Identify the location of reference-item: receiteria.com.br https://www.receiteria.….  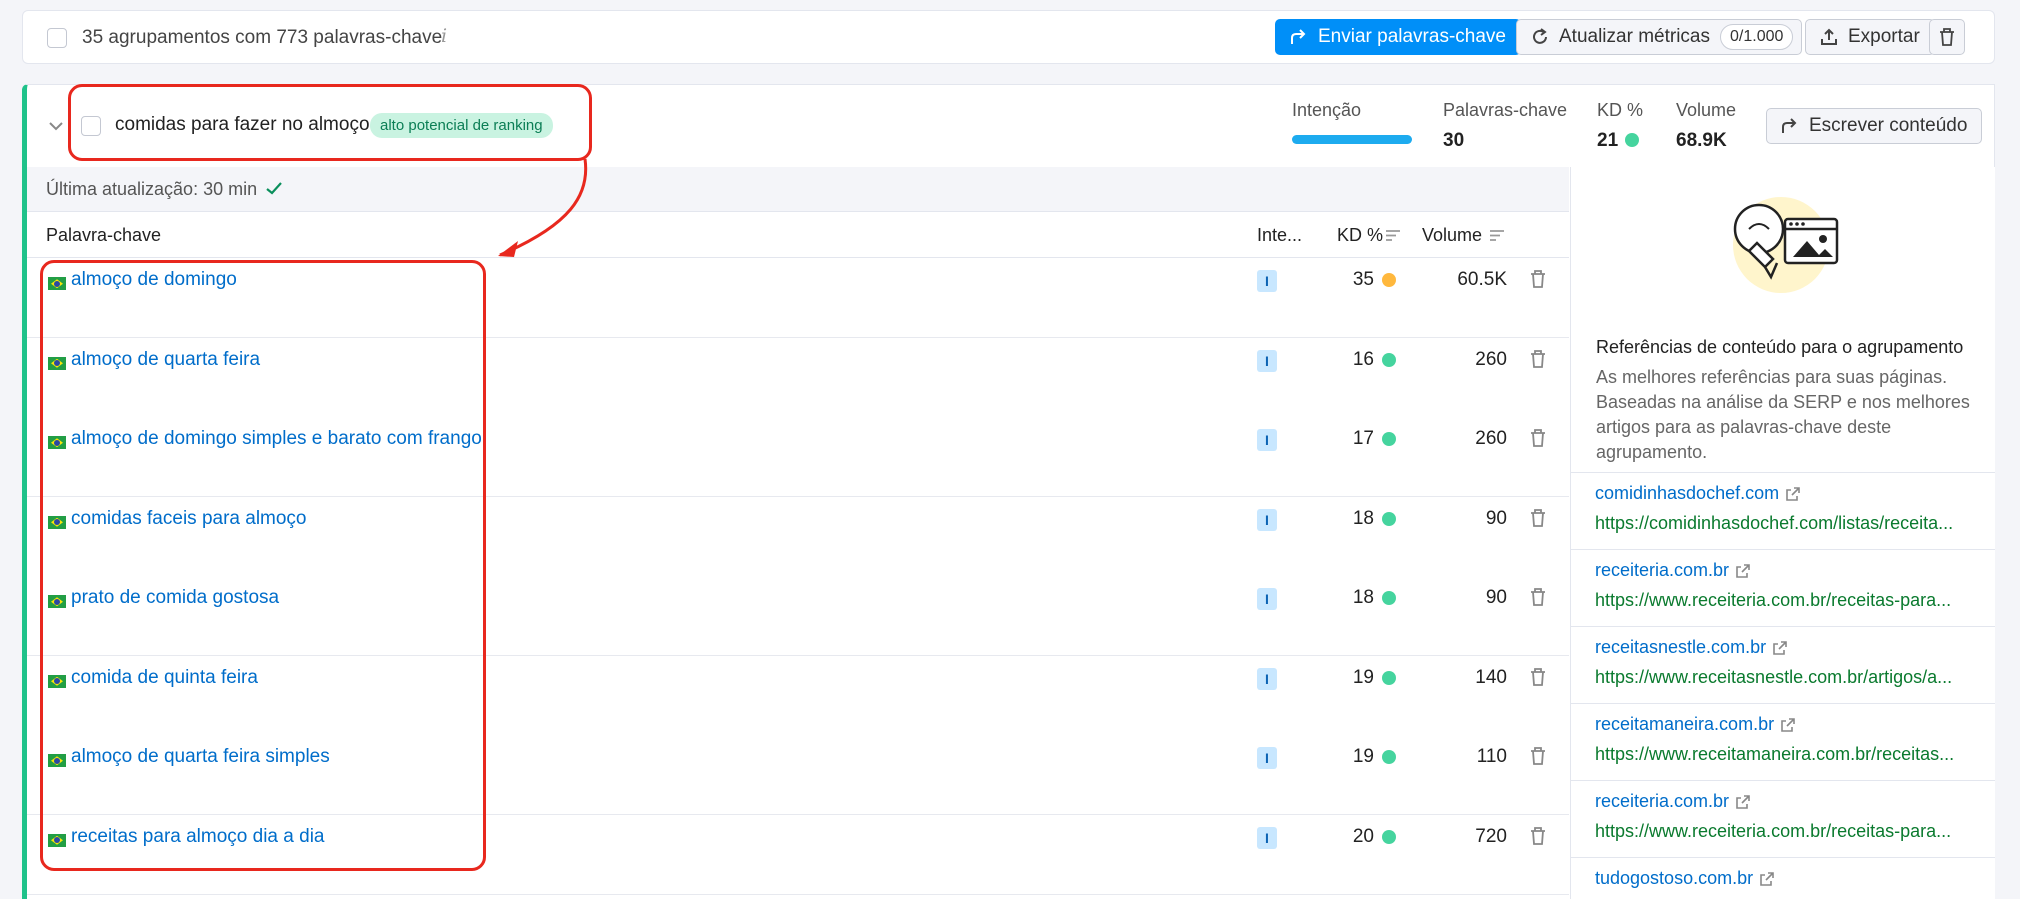
(1782, 818).